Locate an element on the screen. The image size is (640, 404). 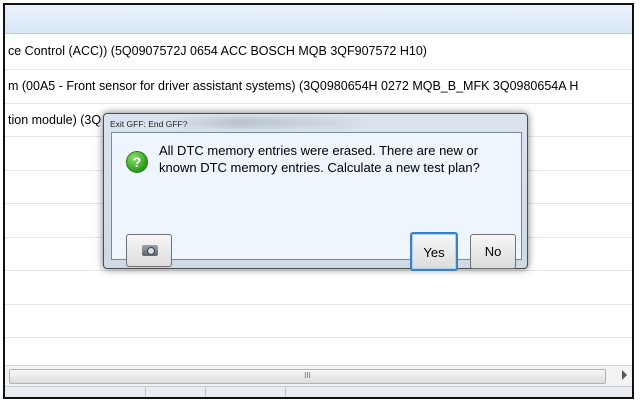
horizontal-scrollbar: III is located at coordinates (318, 376).